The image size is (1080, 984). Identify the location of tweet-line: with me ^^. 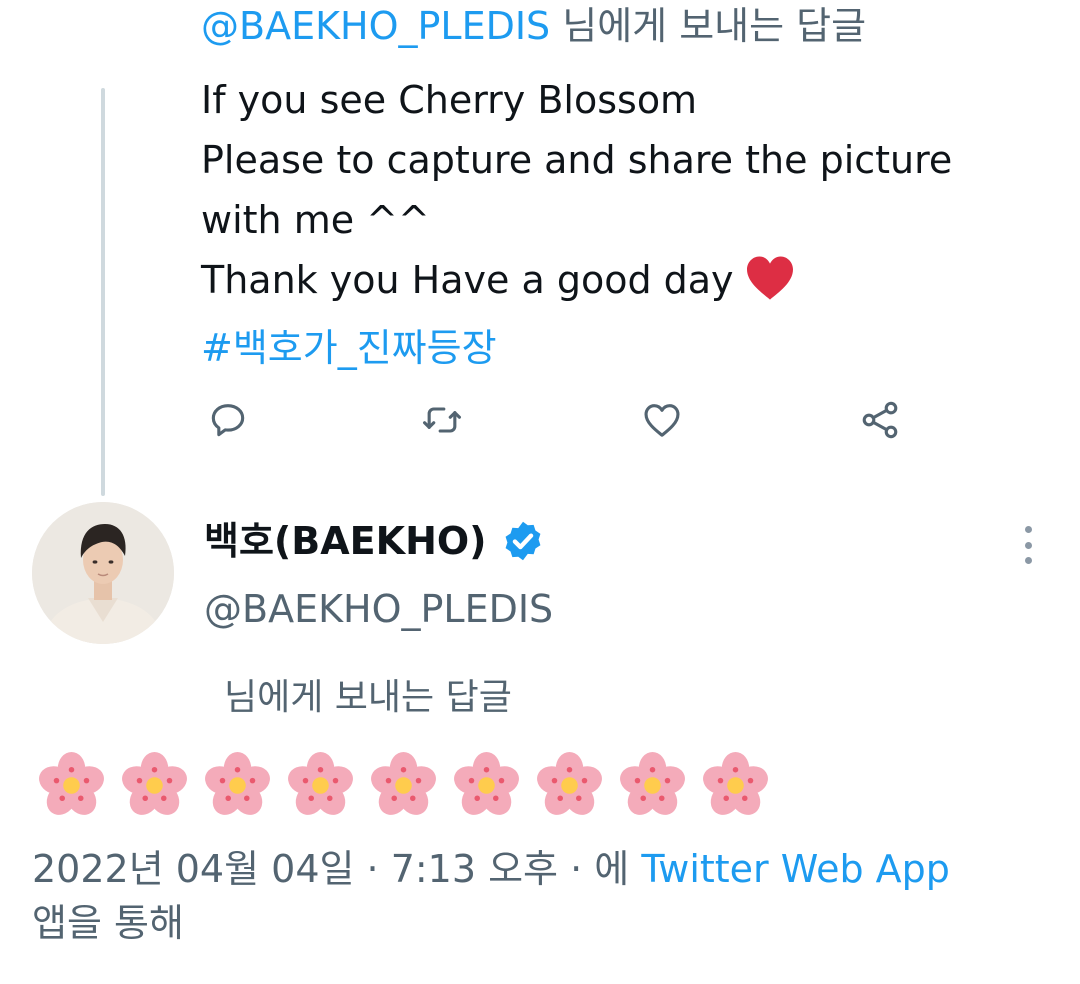
(315, 220).